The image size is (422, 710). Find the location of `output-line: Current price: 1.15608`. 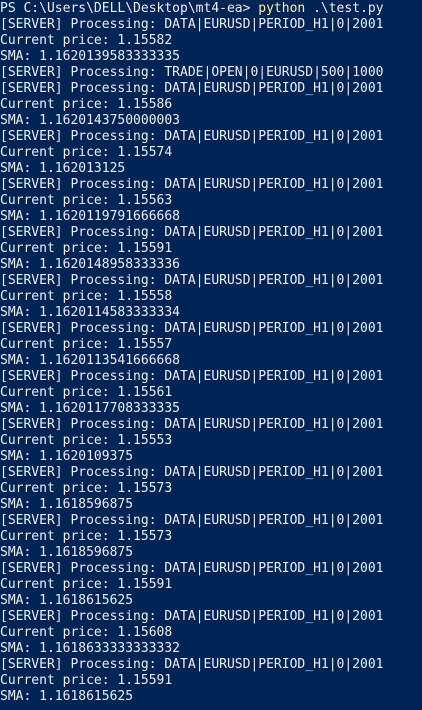

output-line: Current price: 1.15608 is located at coordinates (86, 632).